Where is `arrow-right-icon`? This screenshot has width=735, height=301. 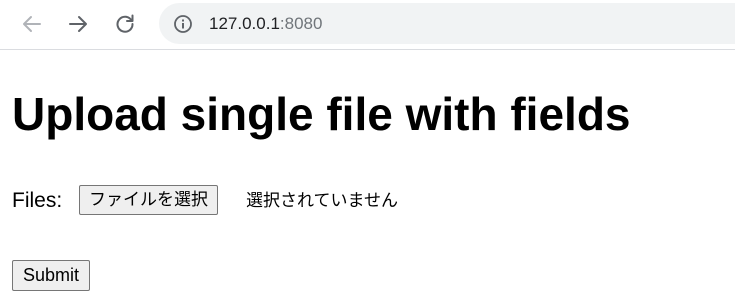 arrow-right-icon is located at coordinates (78, 24).